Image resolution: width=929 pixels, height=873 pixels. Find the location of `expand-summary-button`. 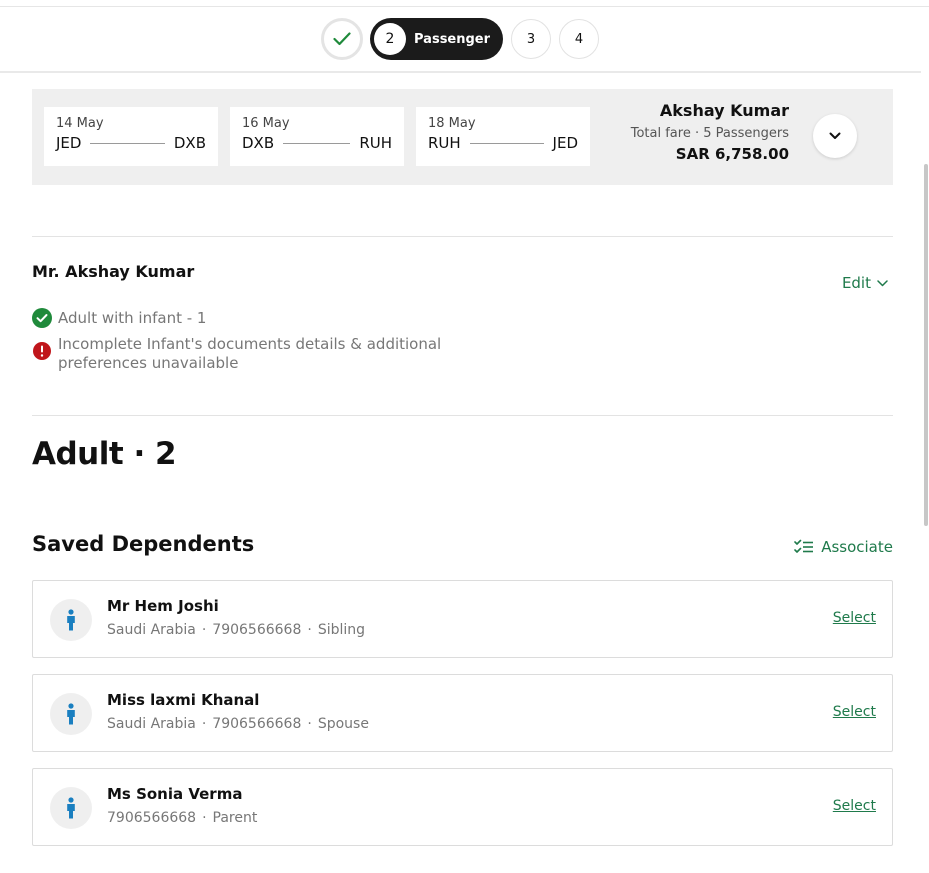

expand-summary-button is located at coordinates (835, 136).